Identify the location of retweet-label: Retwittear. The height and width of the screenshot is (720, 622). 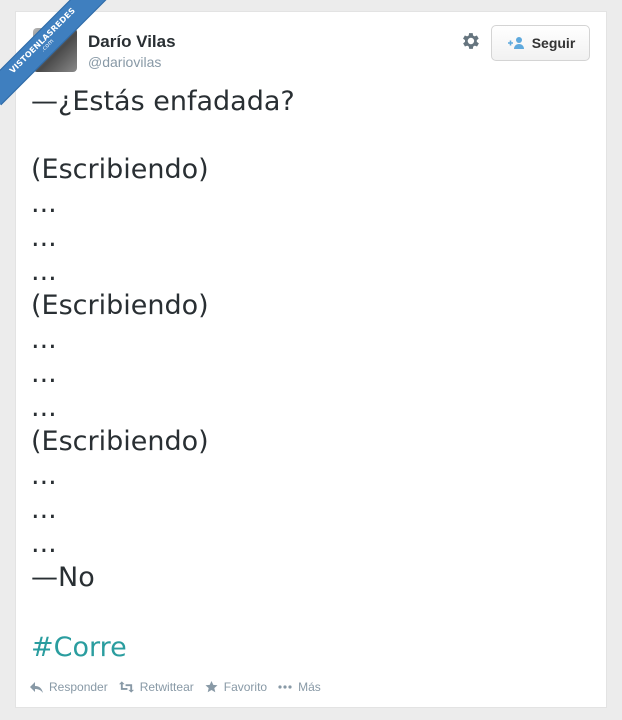
(166, 687).